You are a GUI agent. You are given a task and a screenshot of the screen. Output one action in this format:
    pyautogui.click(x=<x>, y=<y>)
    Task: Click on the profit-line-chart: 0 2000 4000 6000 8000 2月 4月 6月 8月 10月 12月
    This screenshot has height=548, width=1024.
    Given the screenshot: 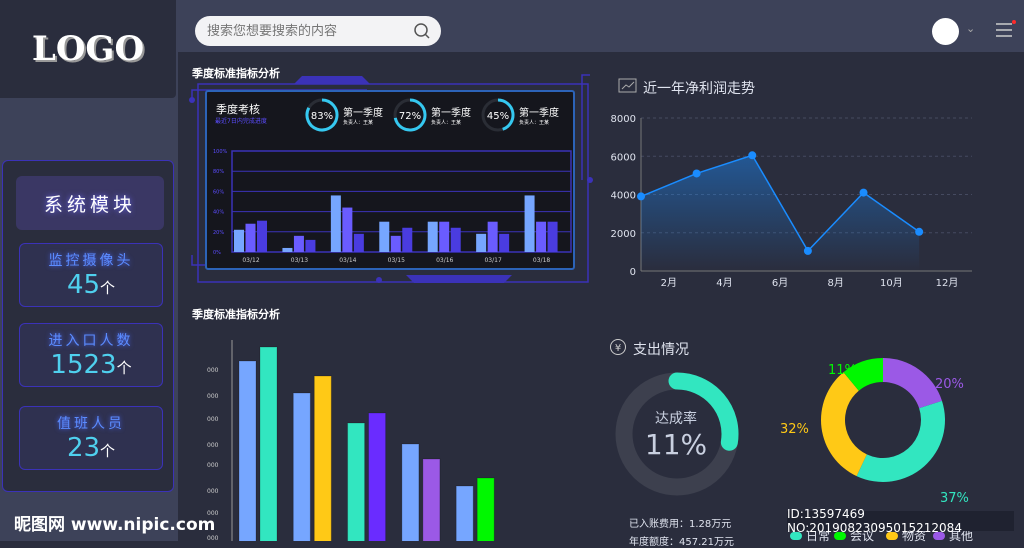 What is the action you would take?
    pyautogui.click(x=791, y=201)
    